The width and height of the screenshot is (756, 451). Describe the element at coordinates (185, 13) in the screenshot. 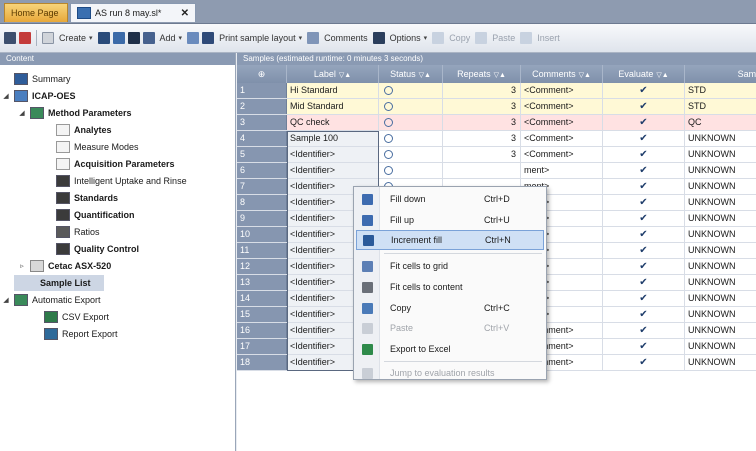

I see `close-tab-icon: ✕` at that location.